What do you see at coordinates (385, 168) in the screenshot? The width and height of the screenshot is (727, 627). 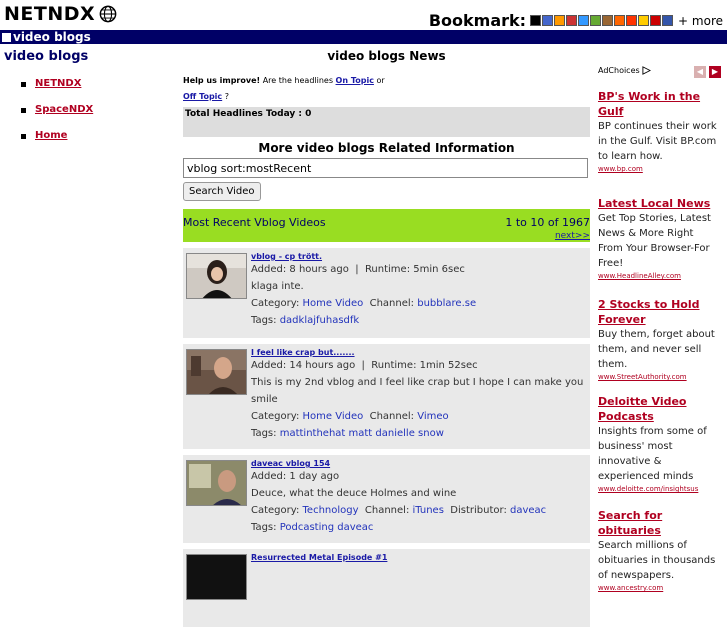 I see `search-input` at bounding box center [385, 168].